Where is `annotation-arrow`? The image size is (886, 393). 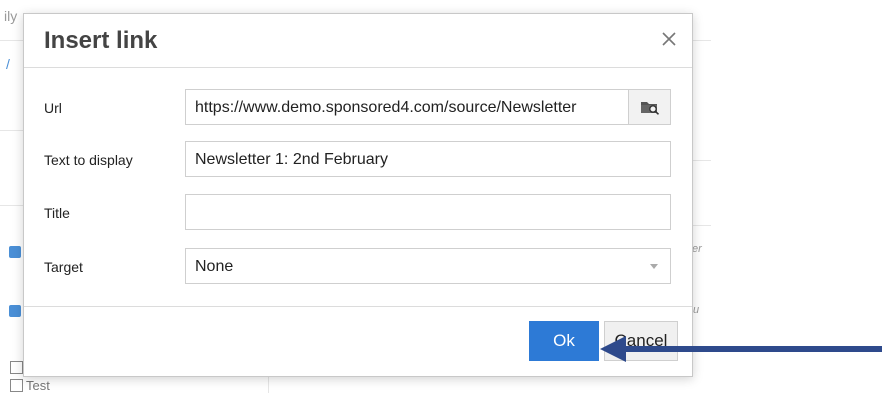
annotation-arrow is located at coordinates (741, 349).